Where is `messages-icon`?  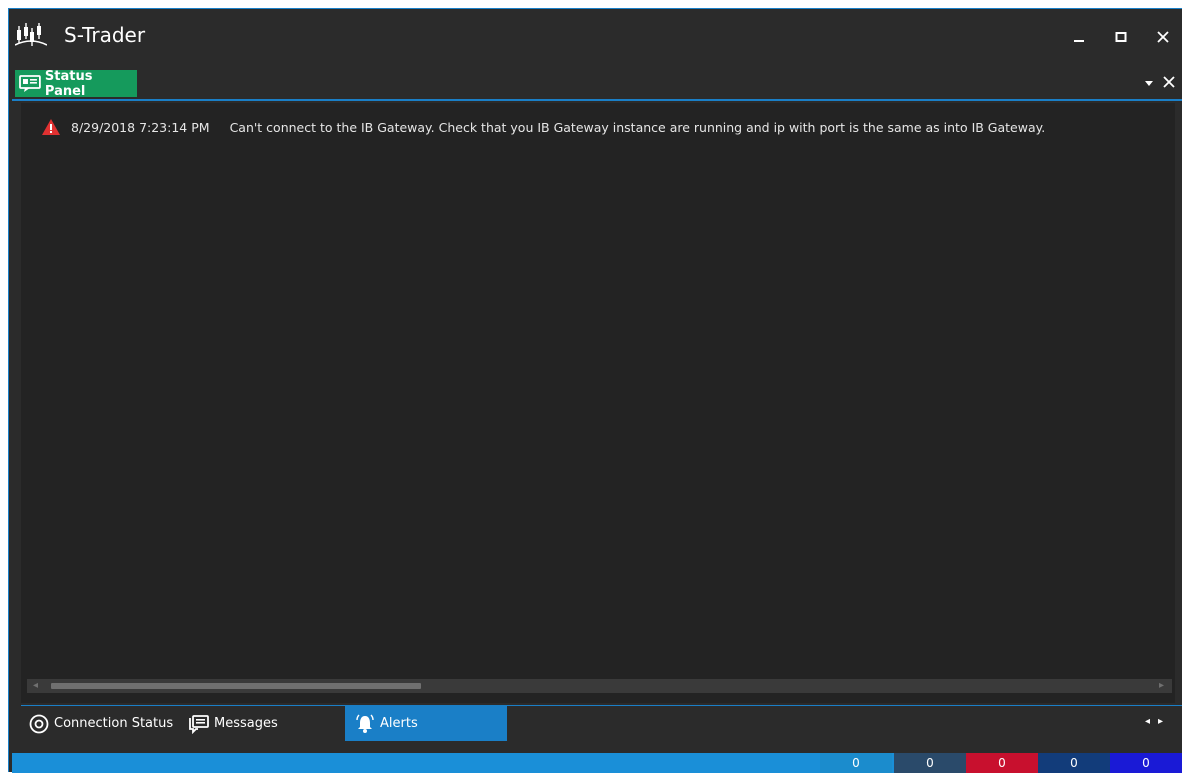
messages-icon is located at coordinates (199, 724).